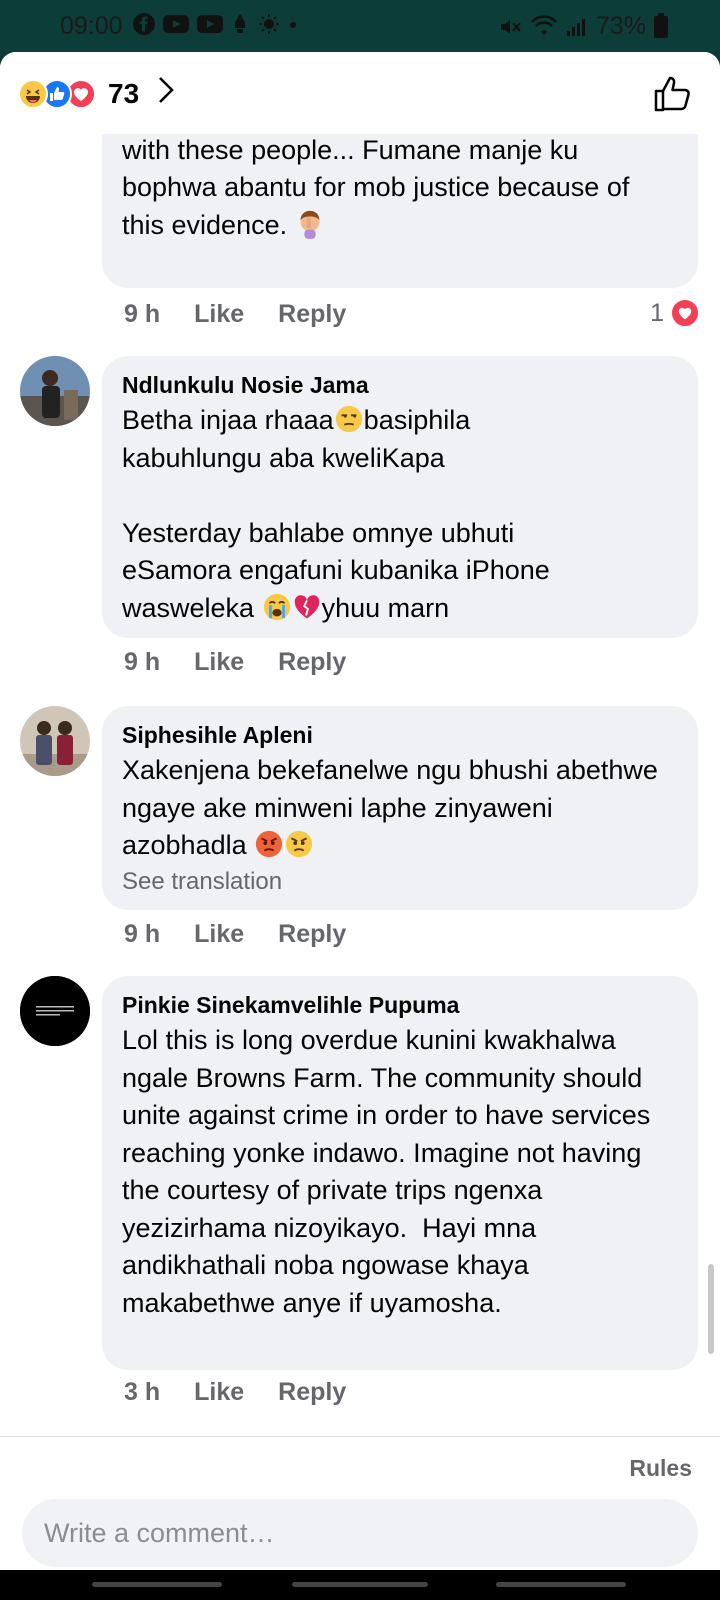 The width and height of the screenshot is (720, 1600). What do you see at coordinates (299, 844) in the screenshot?
I see `frowning-emoji` at bounding box center [299, 844].